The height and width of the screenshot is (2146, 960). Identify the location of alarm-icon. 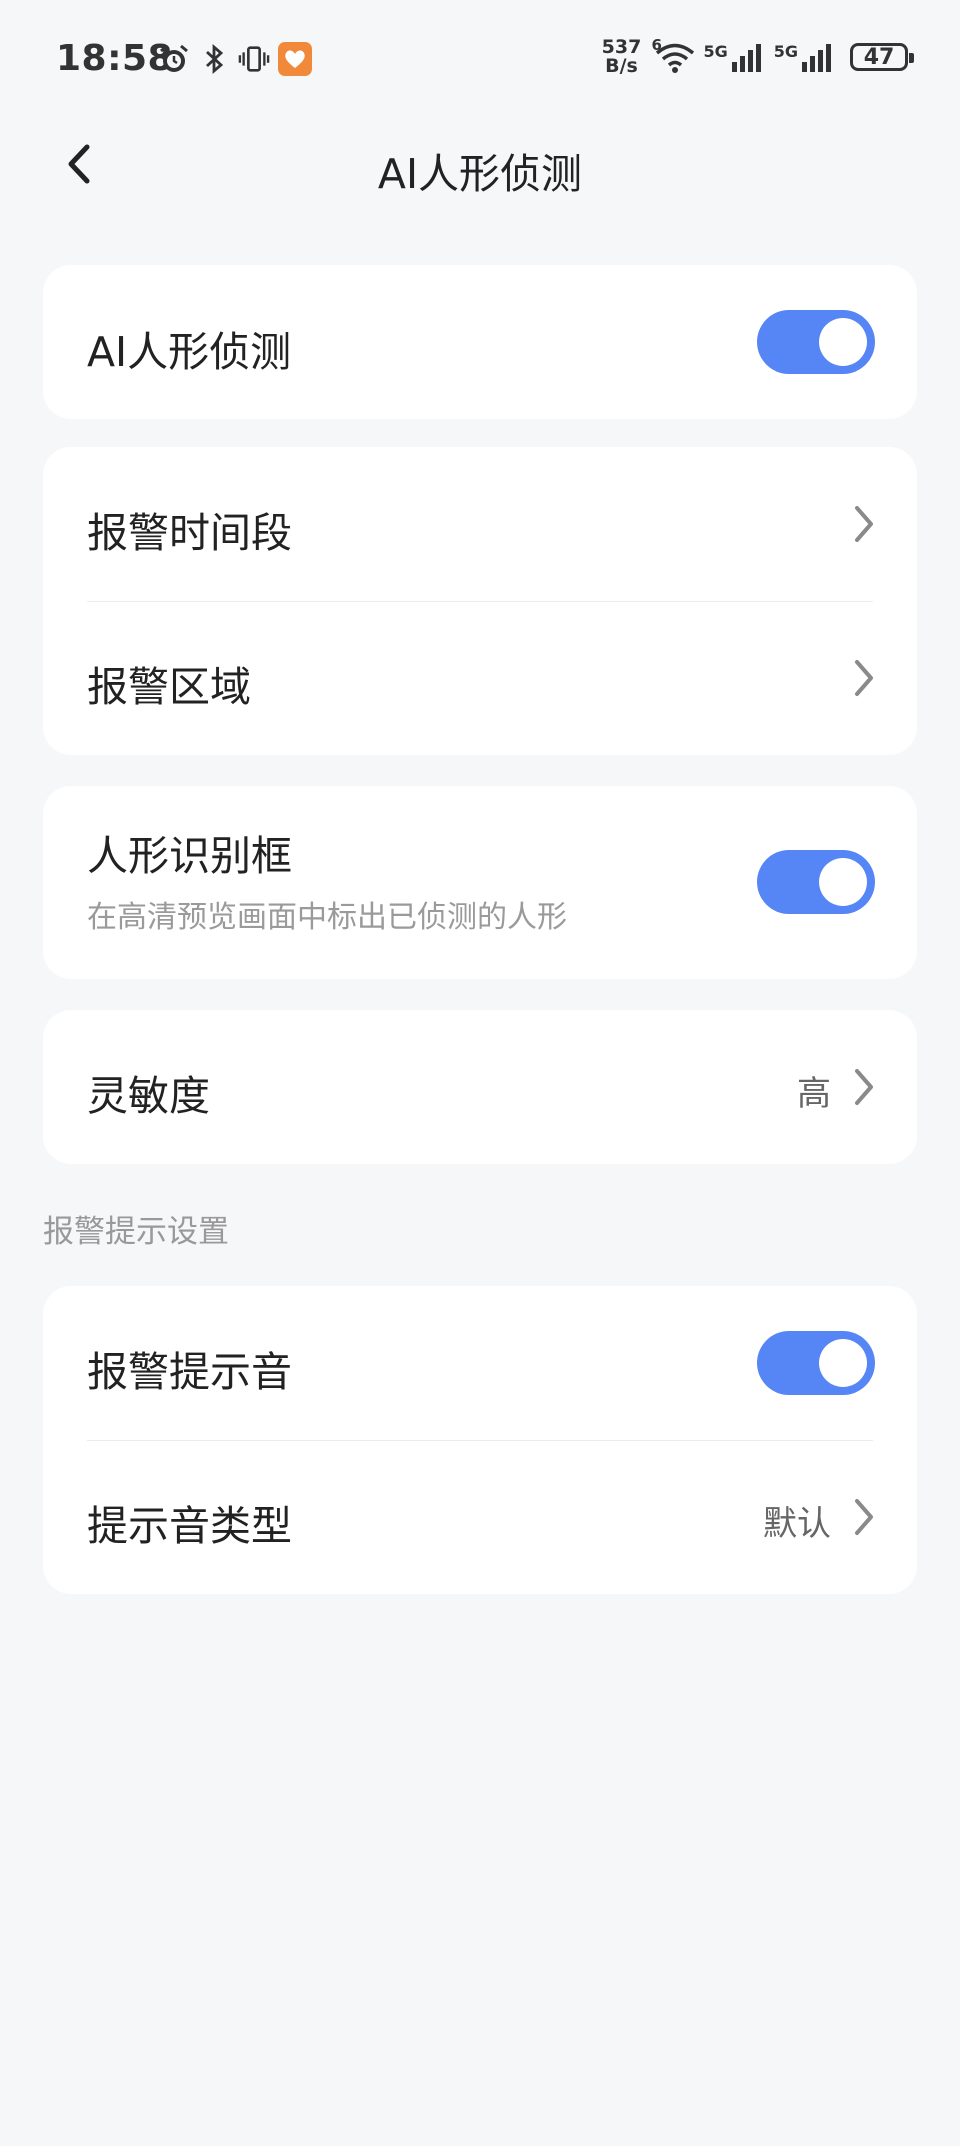
(174, 59).